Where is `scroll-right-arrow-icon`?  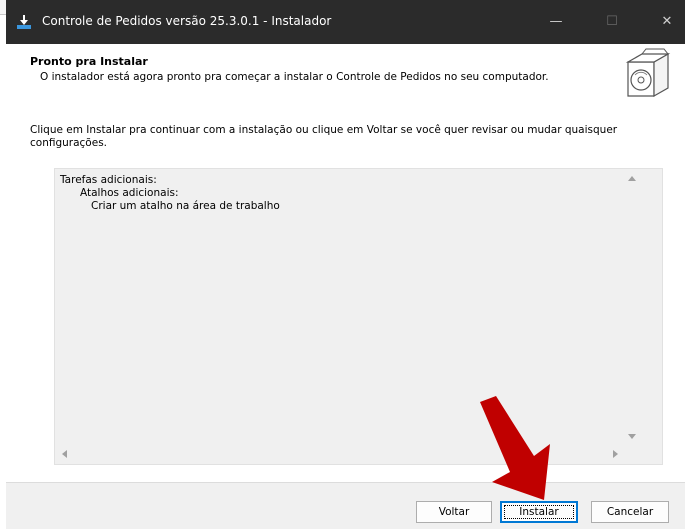
scroll-right-arrow-icon is located at coordinates (615, 454).